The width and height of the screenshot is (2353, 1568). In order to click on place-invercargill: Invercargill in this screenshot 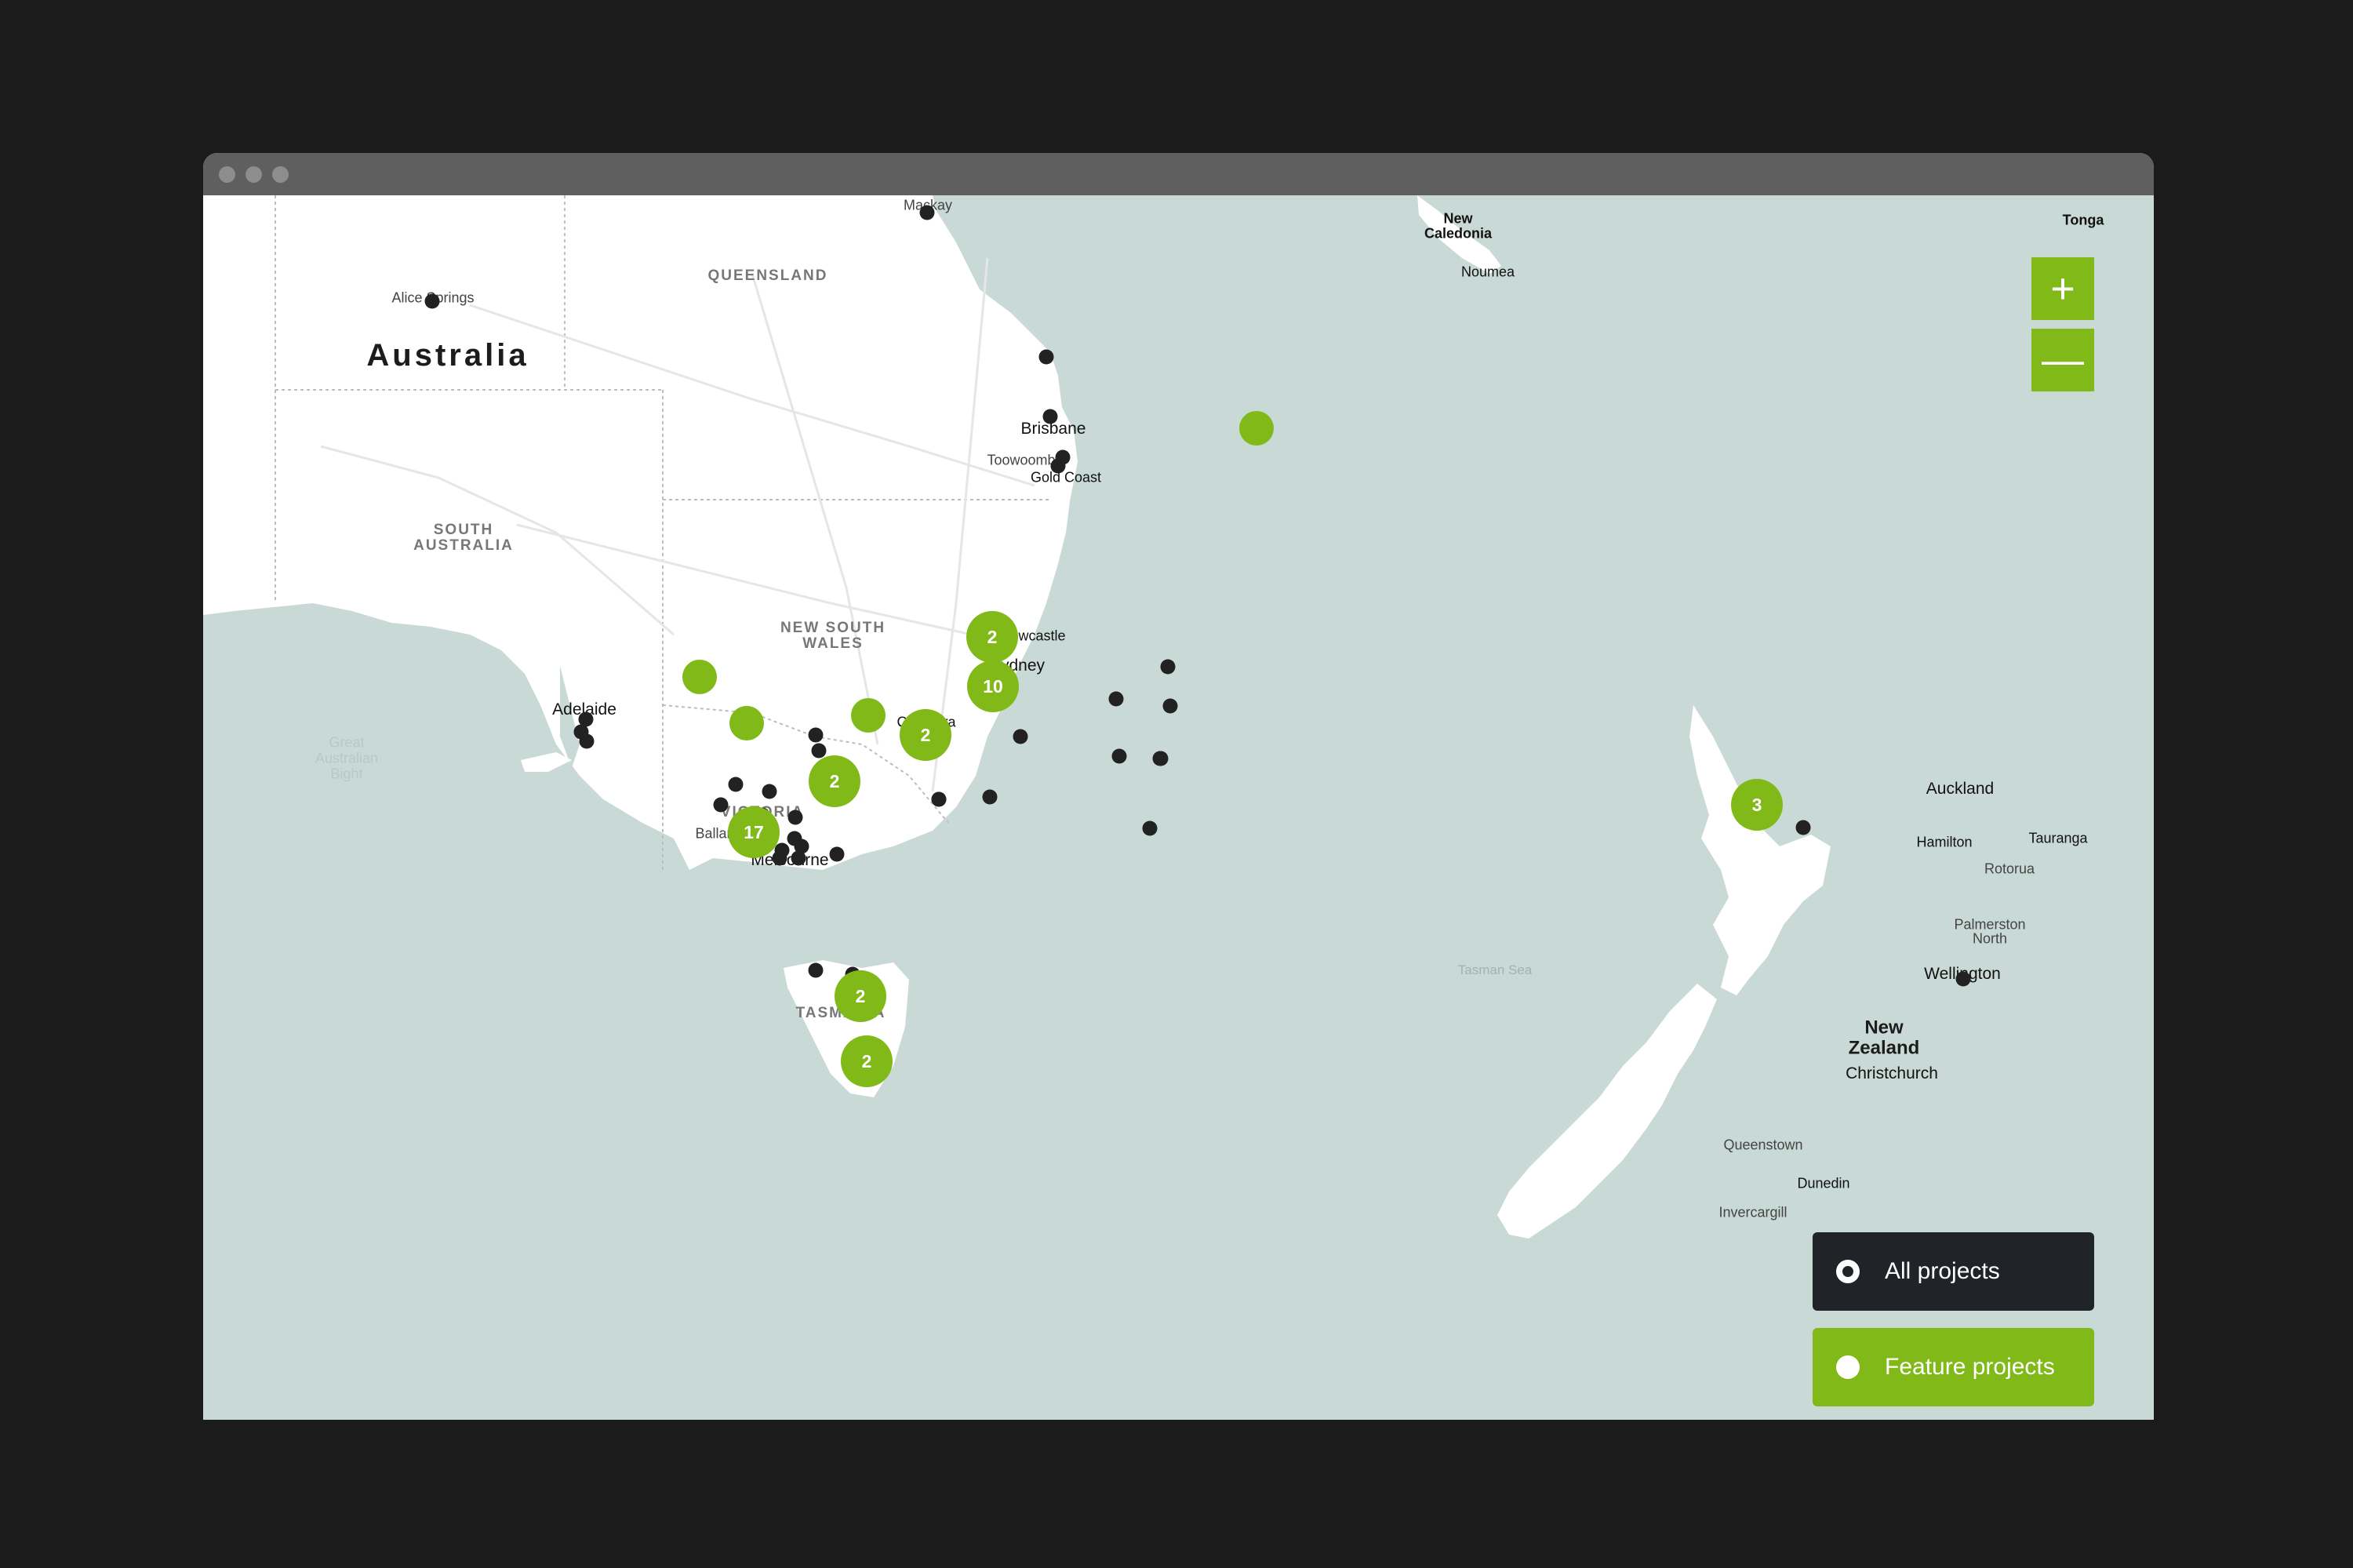, I will do `click(1752, 1212)`.